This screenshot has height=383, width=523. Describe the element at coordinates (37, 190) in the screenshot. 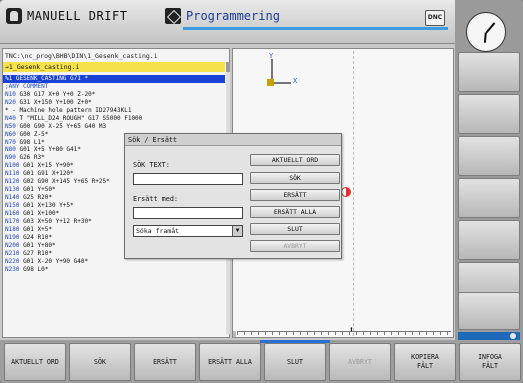

I see `line-text: G01 Y+50*` at that location.